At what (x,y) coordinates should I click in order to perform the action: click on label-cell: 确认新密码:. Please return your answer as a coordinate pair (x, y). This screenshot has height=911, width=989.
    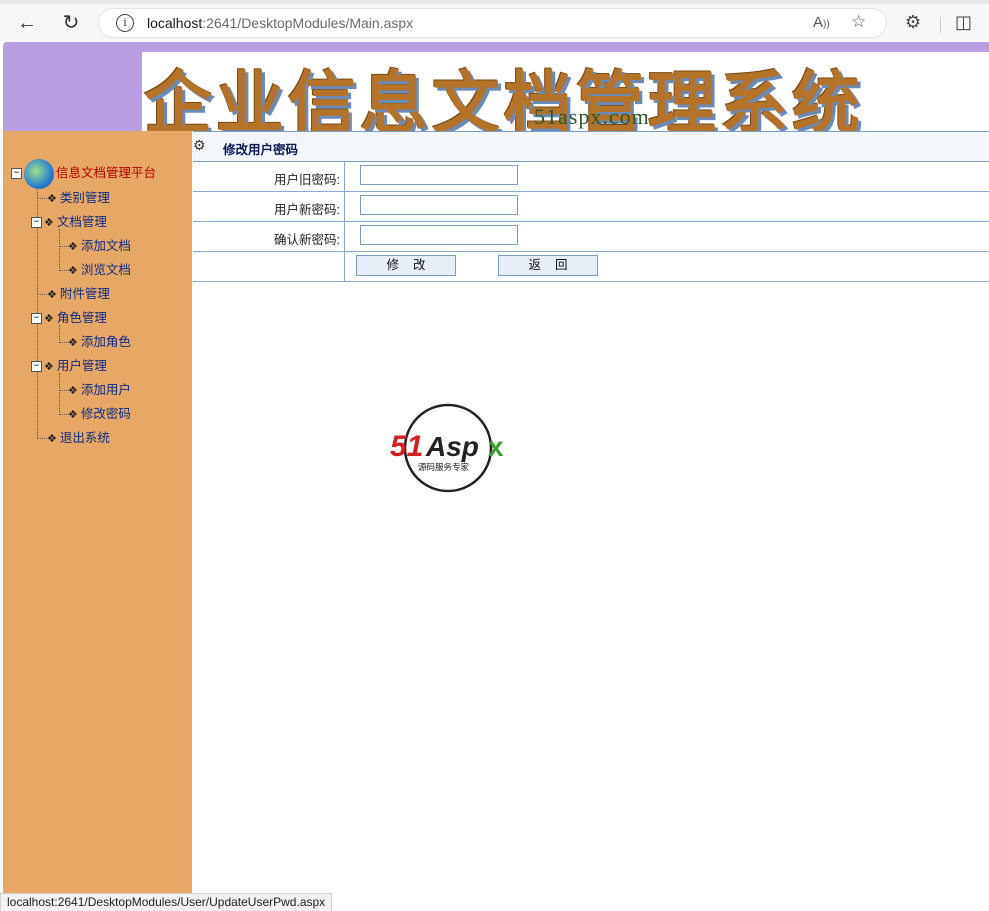
    Looking at the image, I should click on (269, 236).